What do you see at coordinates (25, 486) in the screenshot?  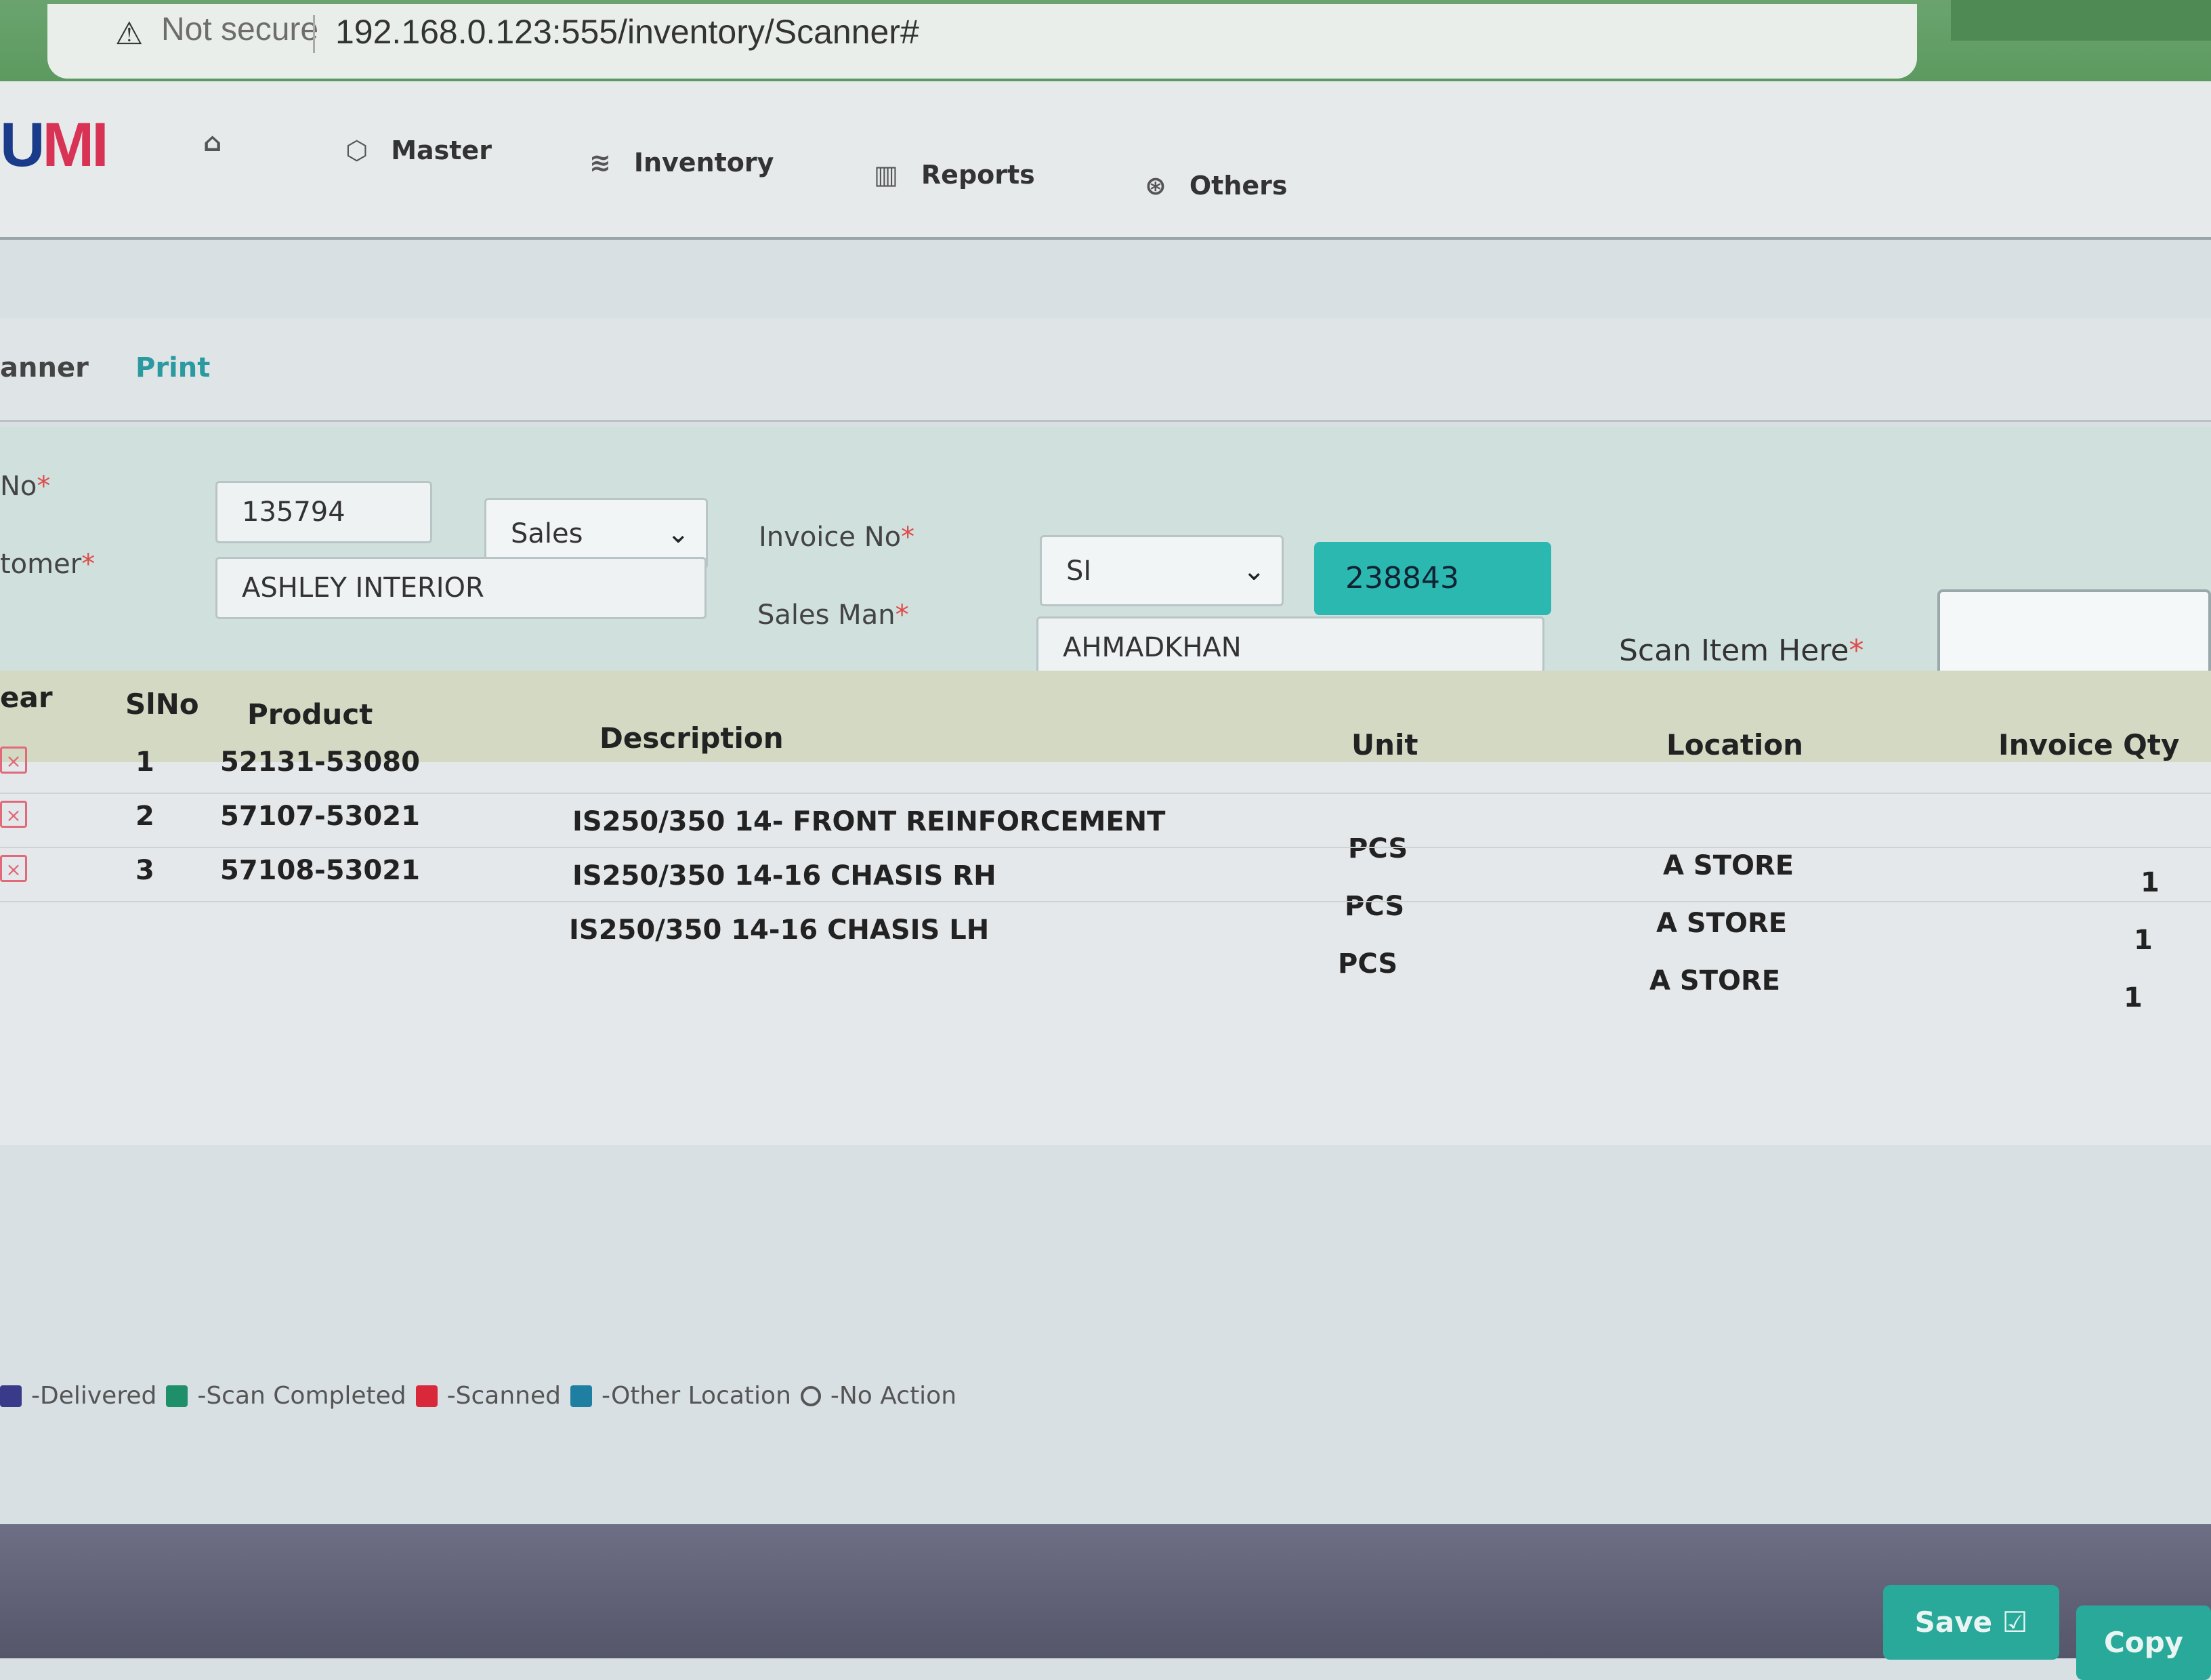 I see `no-label: No*` at bounding box center [25, 486].